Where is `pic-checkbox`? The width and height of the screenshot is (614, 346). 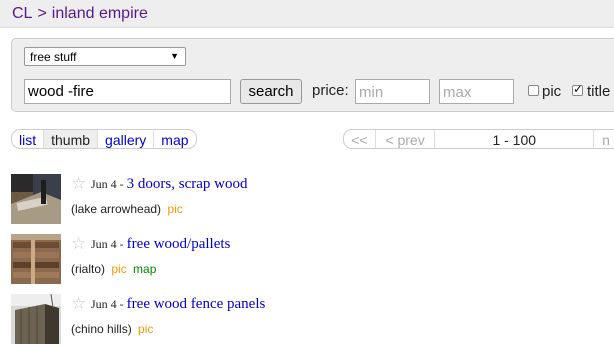
pic-checkbox is located at coordinates (533, 90).